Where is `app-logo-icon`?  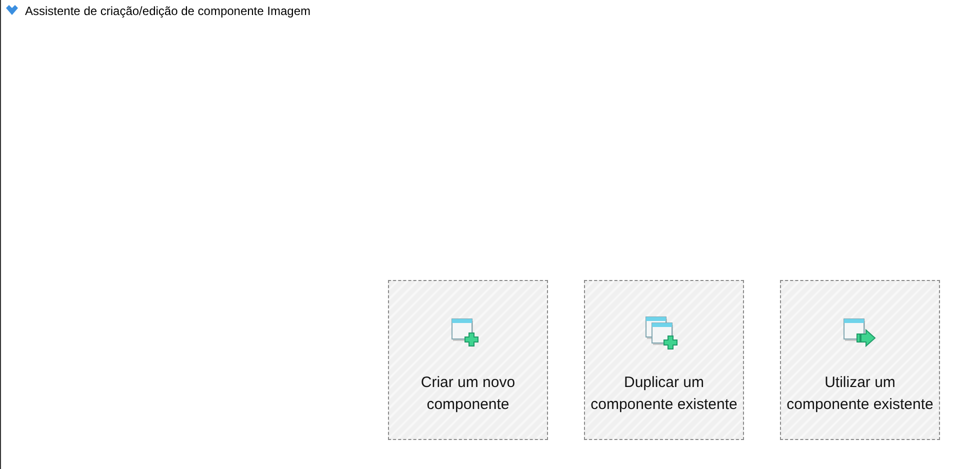 app-logo-icon is located at coordinates (12, 11).